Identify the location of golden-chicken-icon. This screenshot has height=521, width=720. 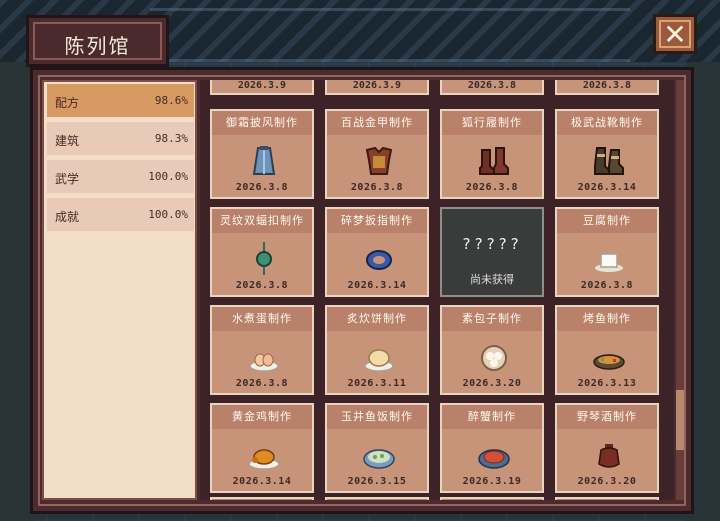
(264, 459).